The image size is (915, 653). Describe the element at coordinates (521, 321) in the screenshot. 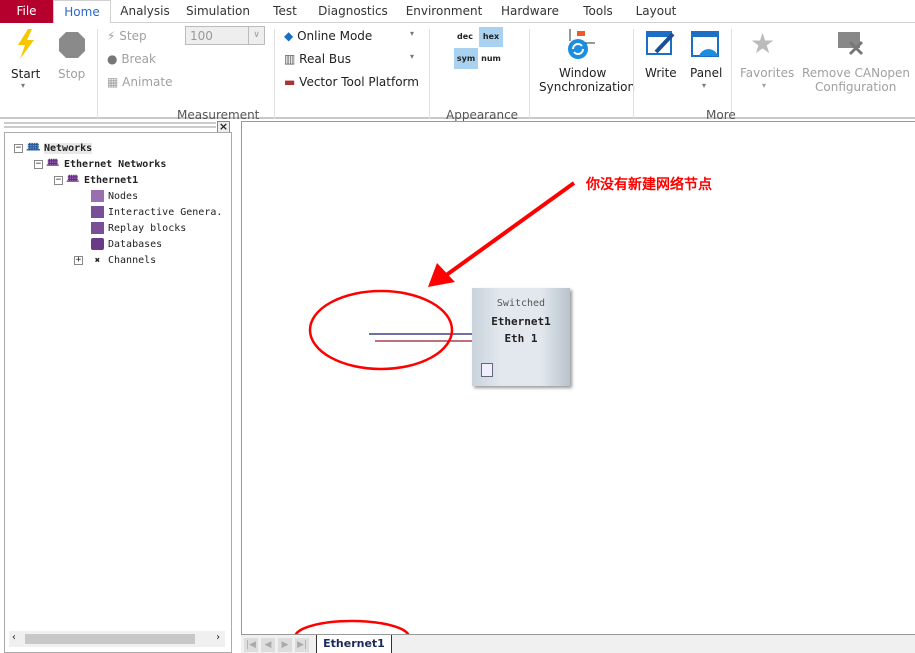

I see `node-name-label: Ethernet1` at that location.